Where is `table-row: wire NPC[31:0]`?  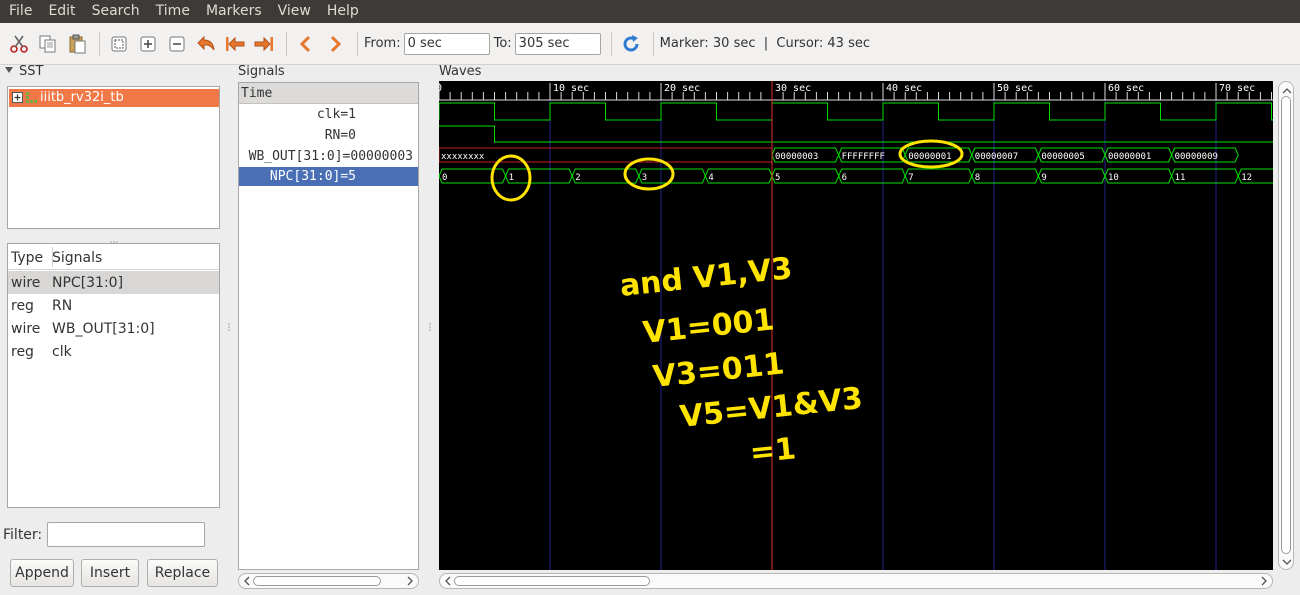
table-row: wire NPC[31:0] is located at coordinates (113, 282).